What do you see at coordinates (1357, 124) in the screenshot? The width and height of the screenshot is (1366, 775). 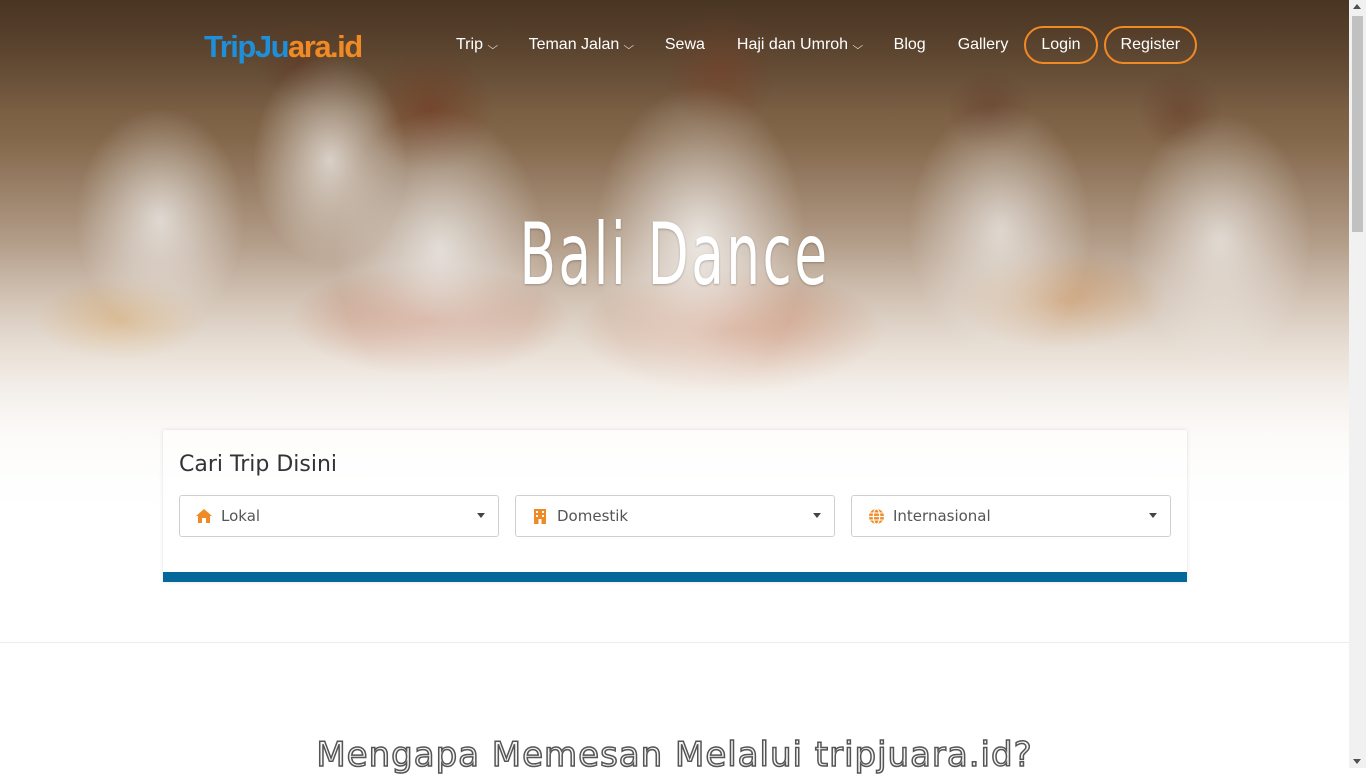 I see `scrollbar-thumb` at bounding box center [1357, 124].